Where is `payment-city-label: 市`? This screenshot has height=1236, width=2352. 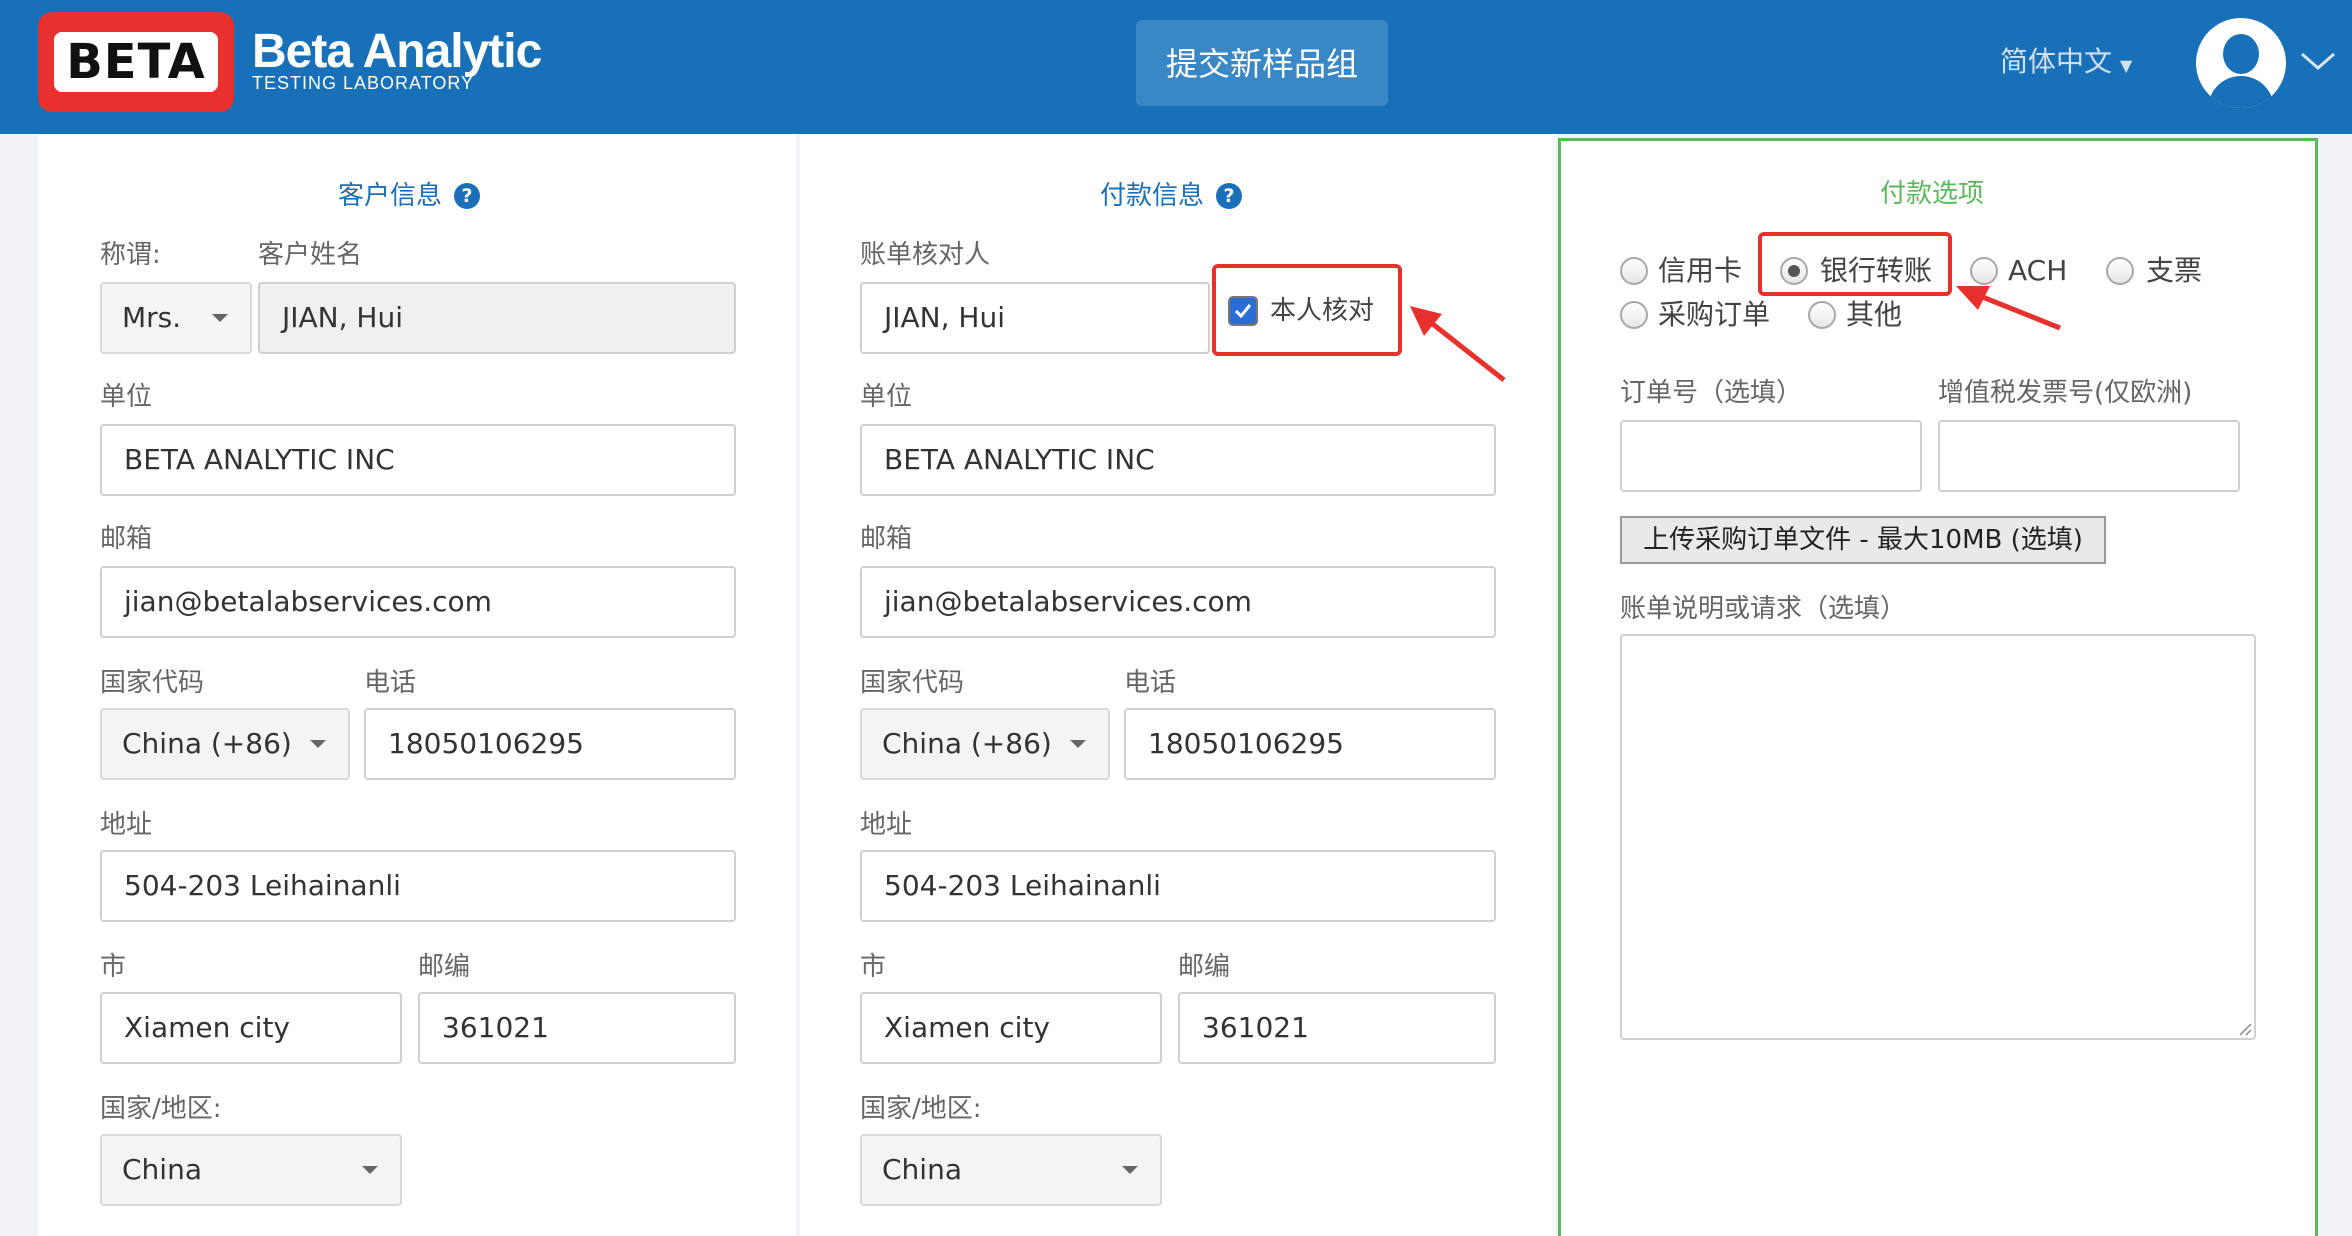
payment-city-label: 市 is located at coordinates (873, 967).